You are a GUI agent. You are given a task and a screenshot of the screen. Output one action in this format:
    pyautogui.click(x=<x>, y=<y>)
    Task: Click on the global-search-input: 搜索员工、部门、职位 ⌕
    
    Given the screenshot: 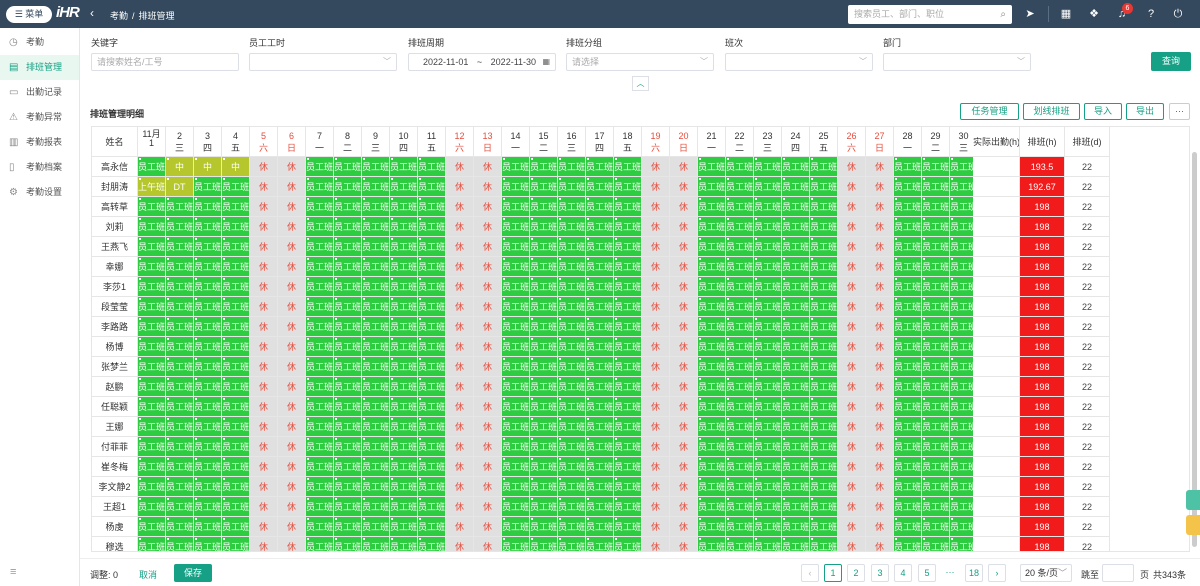 What is the action you would take?
    pyautogui.click(x=930, y=14)
    